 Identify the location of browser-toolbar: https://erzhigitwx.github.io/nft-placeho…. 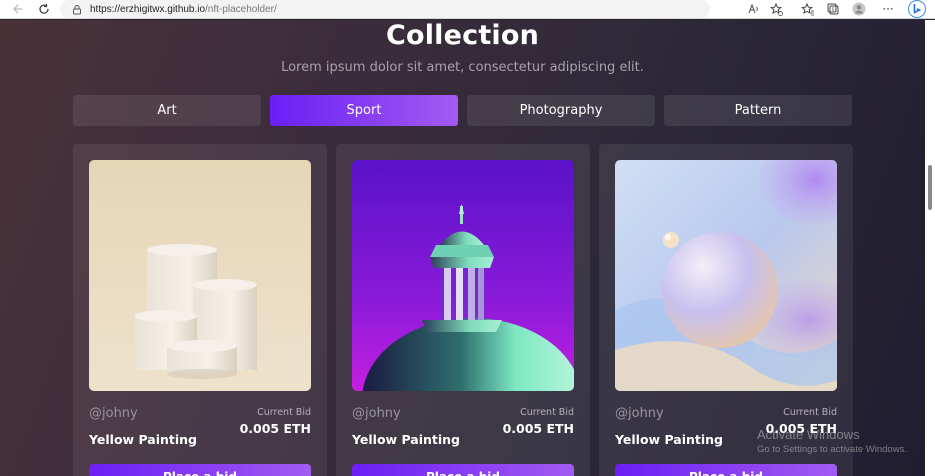
(467, 9).